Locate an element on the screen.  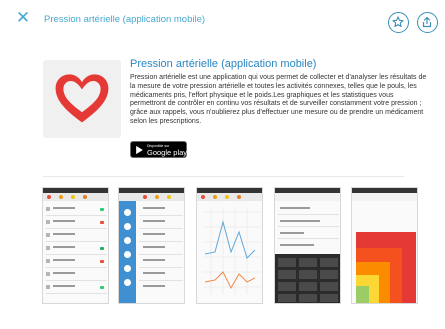
favorite-button is located at coordinates (398, 22).